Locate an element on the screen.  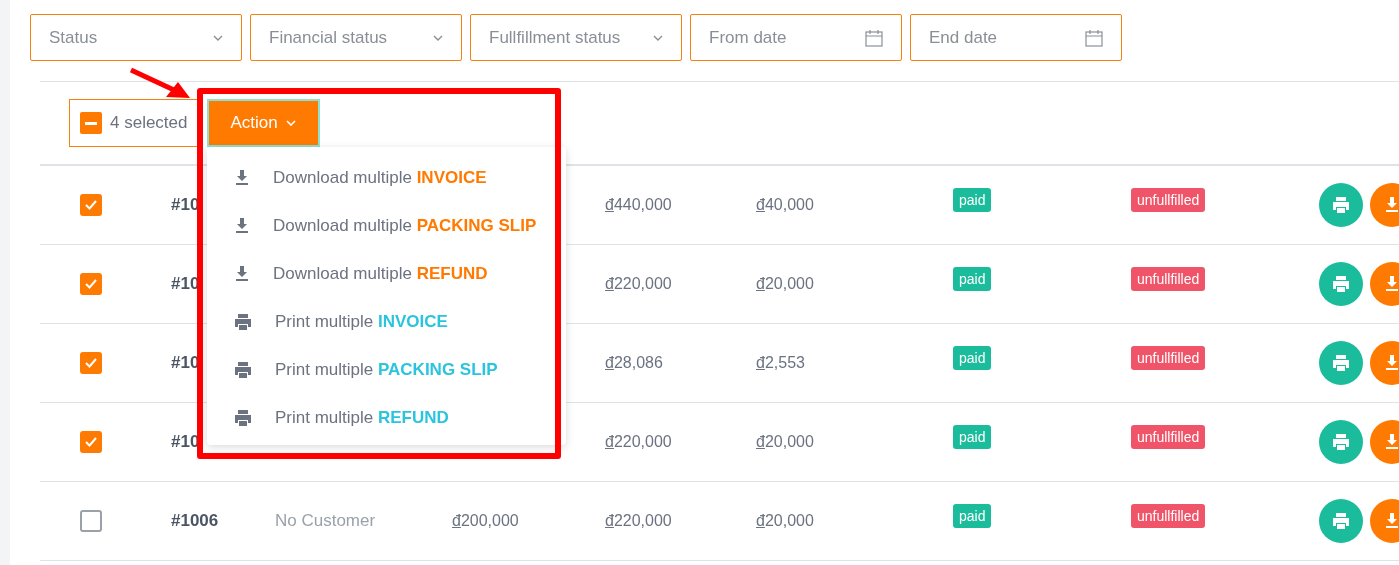
order-number: #1006 is located at coordinates (195, 521).